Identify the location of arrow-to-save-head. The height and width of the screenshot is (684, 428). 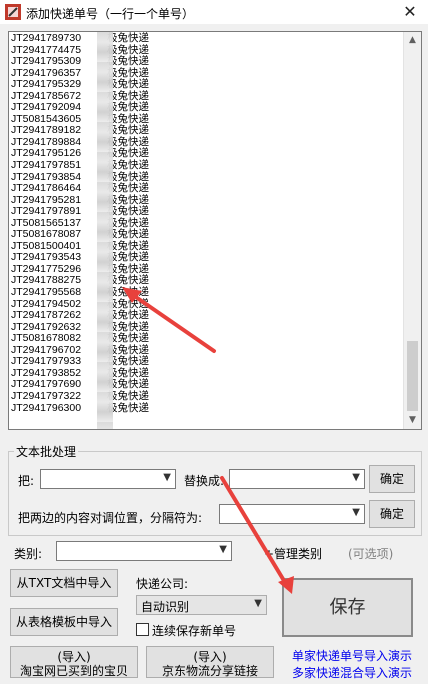
(286, 585).